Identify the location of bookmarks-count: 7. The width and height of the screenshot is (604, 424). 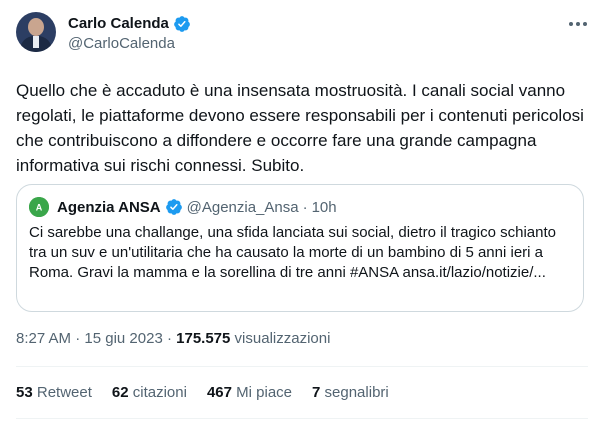
(316, 392).